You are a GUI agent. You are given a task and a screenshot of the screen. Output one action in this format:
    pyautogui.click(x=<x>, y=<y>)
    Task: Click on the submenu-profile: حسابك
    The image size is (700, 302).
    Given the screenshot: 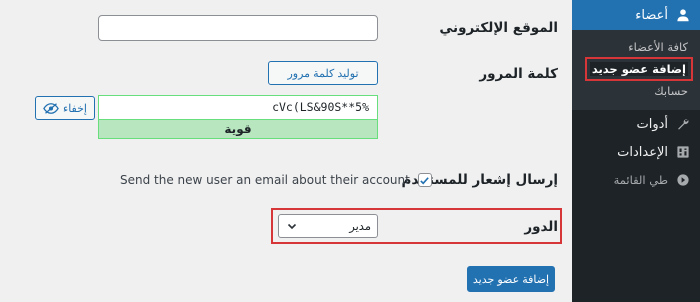 What is the action you would take?
    pyautogui.click(x=636, y=91)
    